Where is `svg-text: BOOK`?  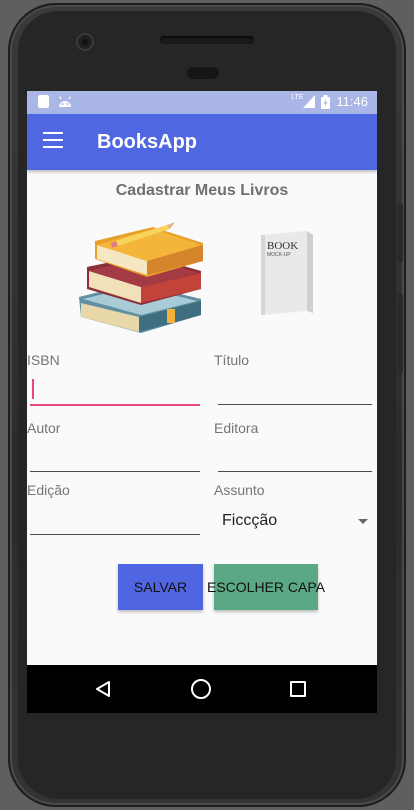
svg-text: BOOK is located at coordinates (282, 246).